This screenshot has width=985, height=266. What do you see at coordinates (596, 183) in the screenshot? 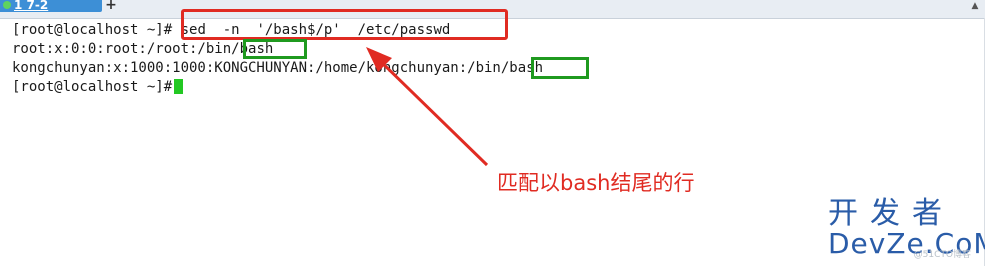
I see `annotation-label: 匹配以bash结尾的行` at bounding box center [596, 183].